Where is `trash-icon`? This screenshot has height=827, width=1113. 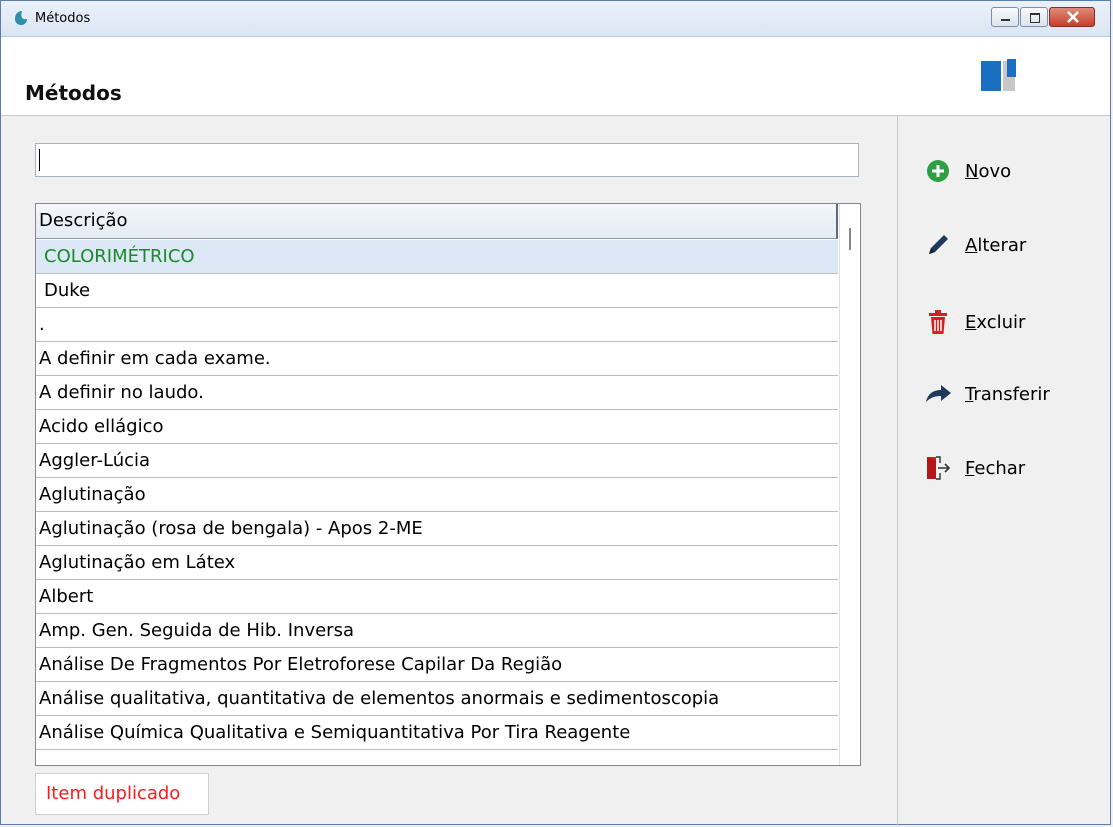 trash-icon is located at coordinates (938, 322).